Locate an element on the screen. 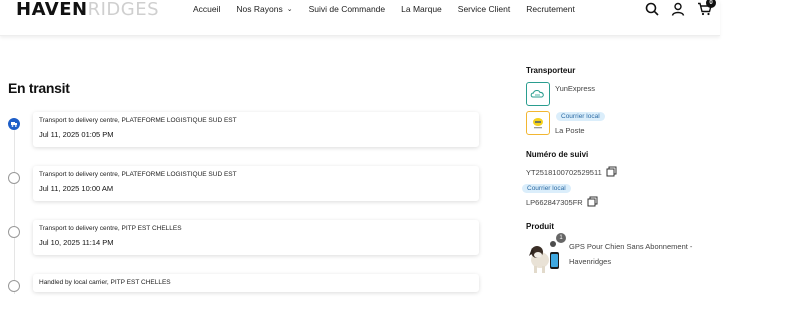 This screenshot has width=800, height=324. nav-item-accueil: Accueil is located at coordinates (206, 9).